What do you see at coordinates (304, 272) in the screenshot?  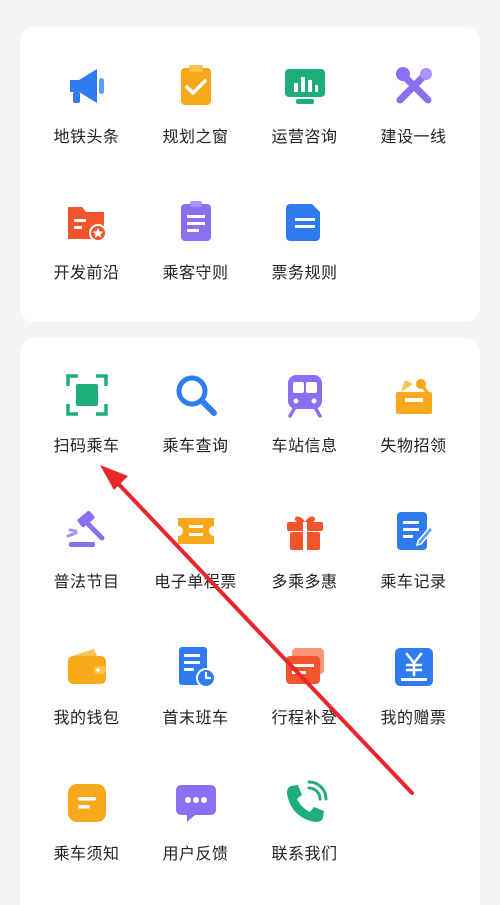 I see `tile-label: 票务规则` at bounding box center [304, 272].